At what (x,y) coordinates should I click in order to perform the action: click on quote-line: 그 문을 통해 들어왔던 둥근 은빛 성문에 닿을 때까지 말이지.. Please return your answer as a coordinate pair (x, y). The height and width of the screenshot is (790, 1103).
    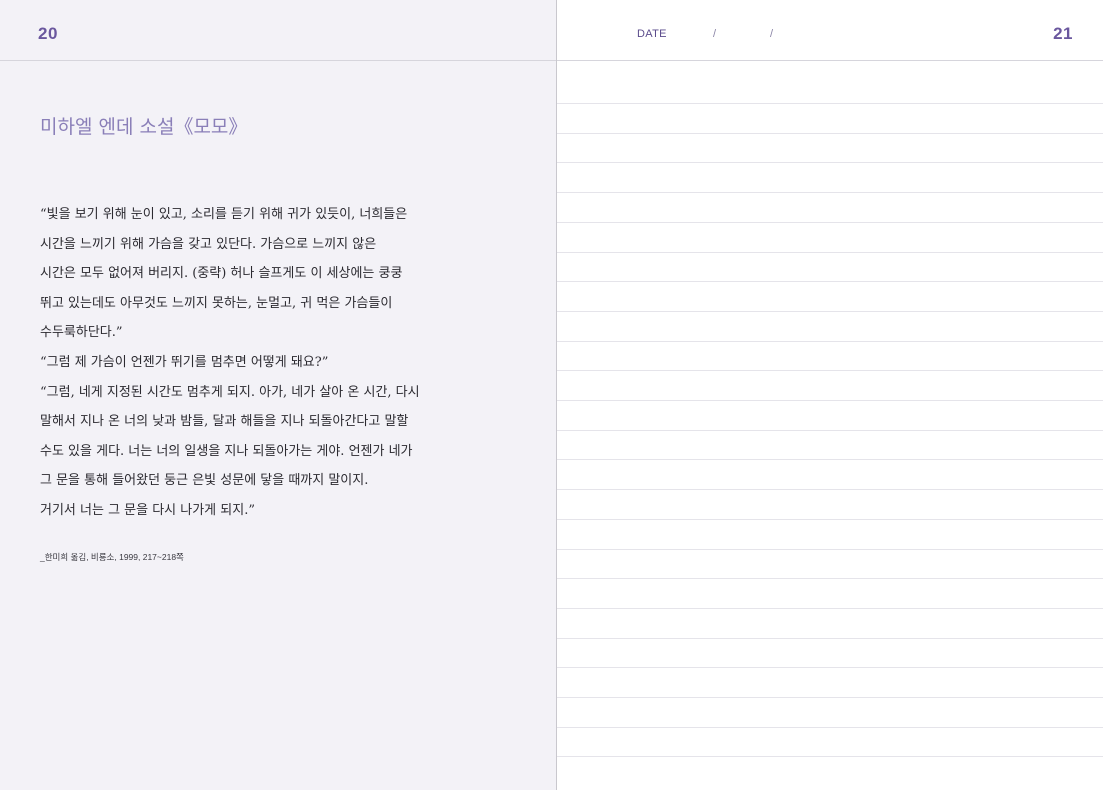
    Looking at the image, I should click on (204, 481).